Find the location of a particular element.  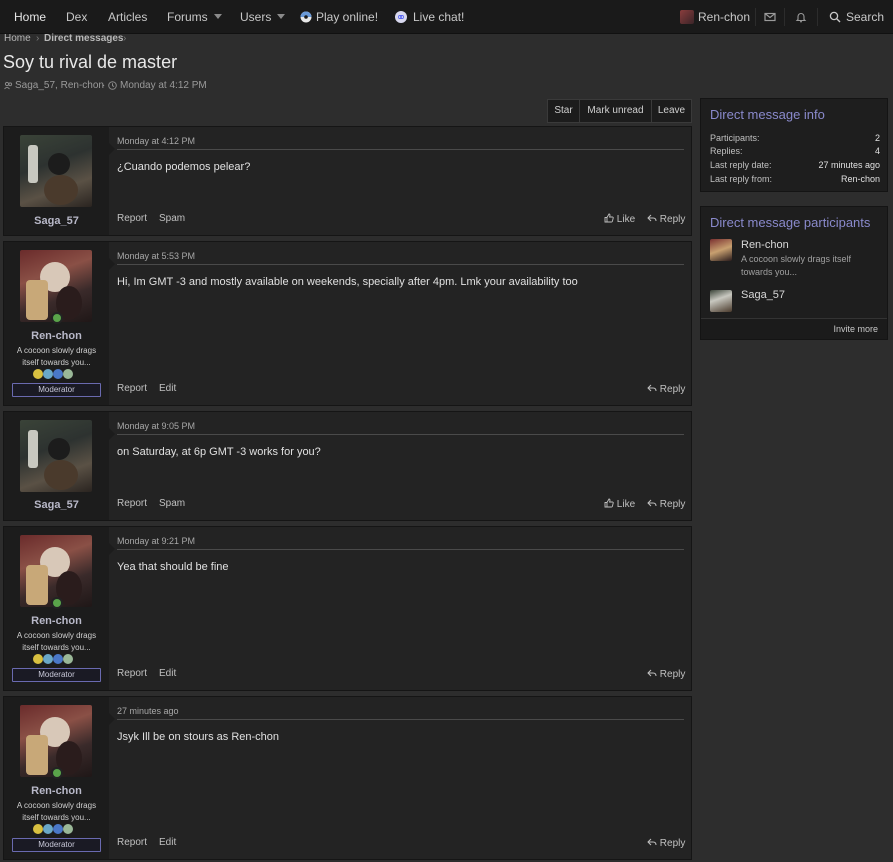

nav-live-chat: Live chat! is located at coordinates (438, 17).